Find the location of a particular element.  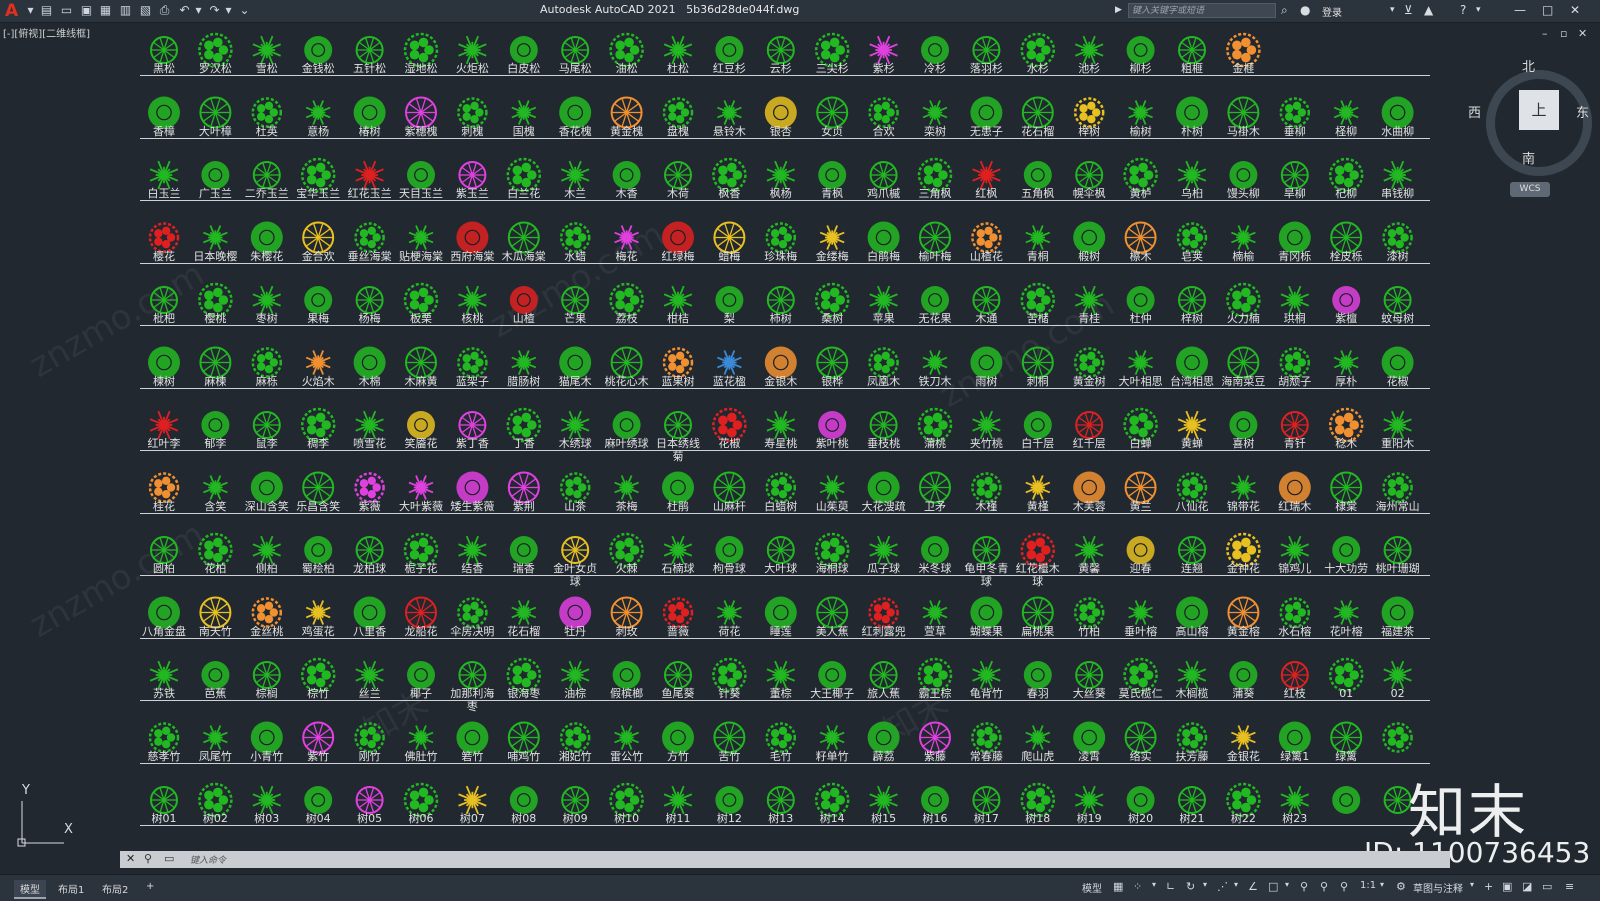

clean-screen-icon: ▭ is located at coordinates (1547, 886).